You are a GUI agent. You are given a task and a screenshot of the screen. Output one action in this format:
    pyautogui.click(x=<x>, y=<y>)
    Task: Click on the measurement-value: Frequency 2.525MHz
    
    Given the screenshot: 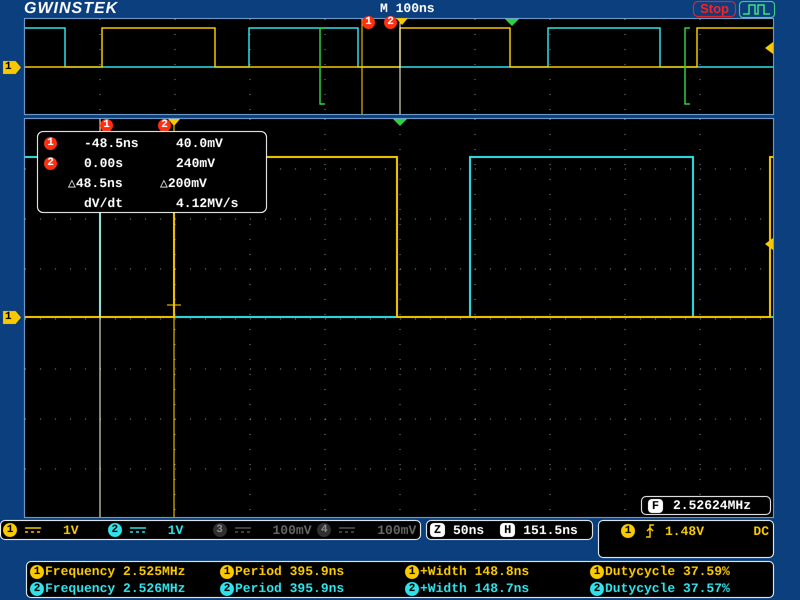 What is the action you would take?
    pyautogui.click(x=115, y=571)
    